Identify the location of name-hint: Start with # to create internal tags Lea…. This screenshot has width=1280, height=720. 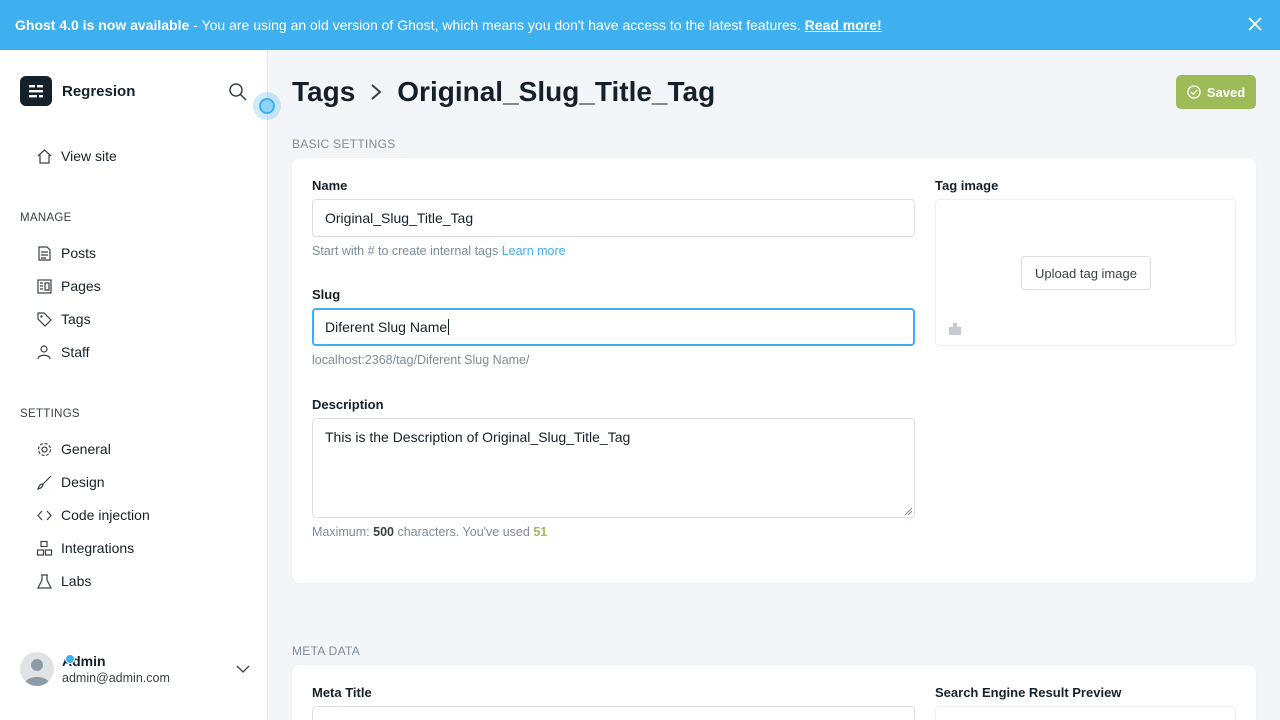
(439, 251).